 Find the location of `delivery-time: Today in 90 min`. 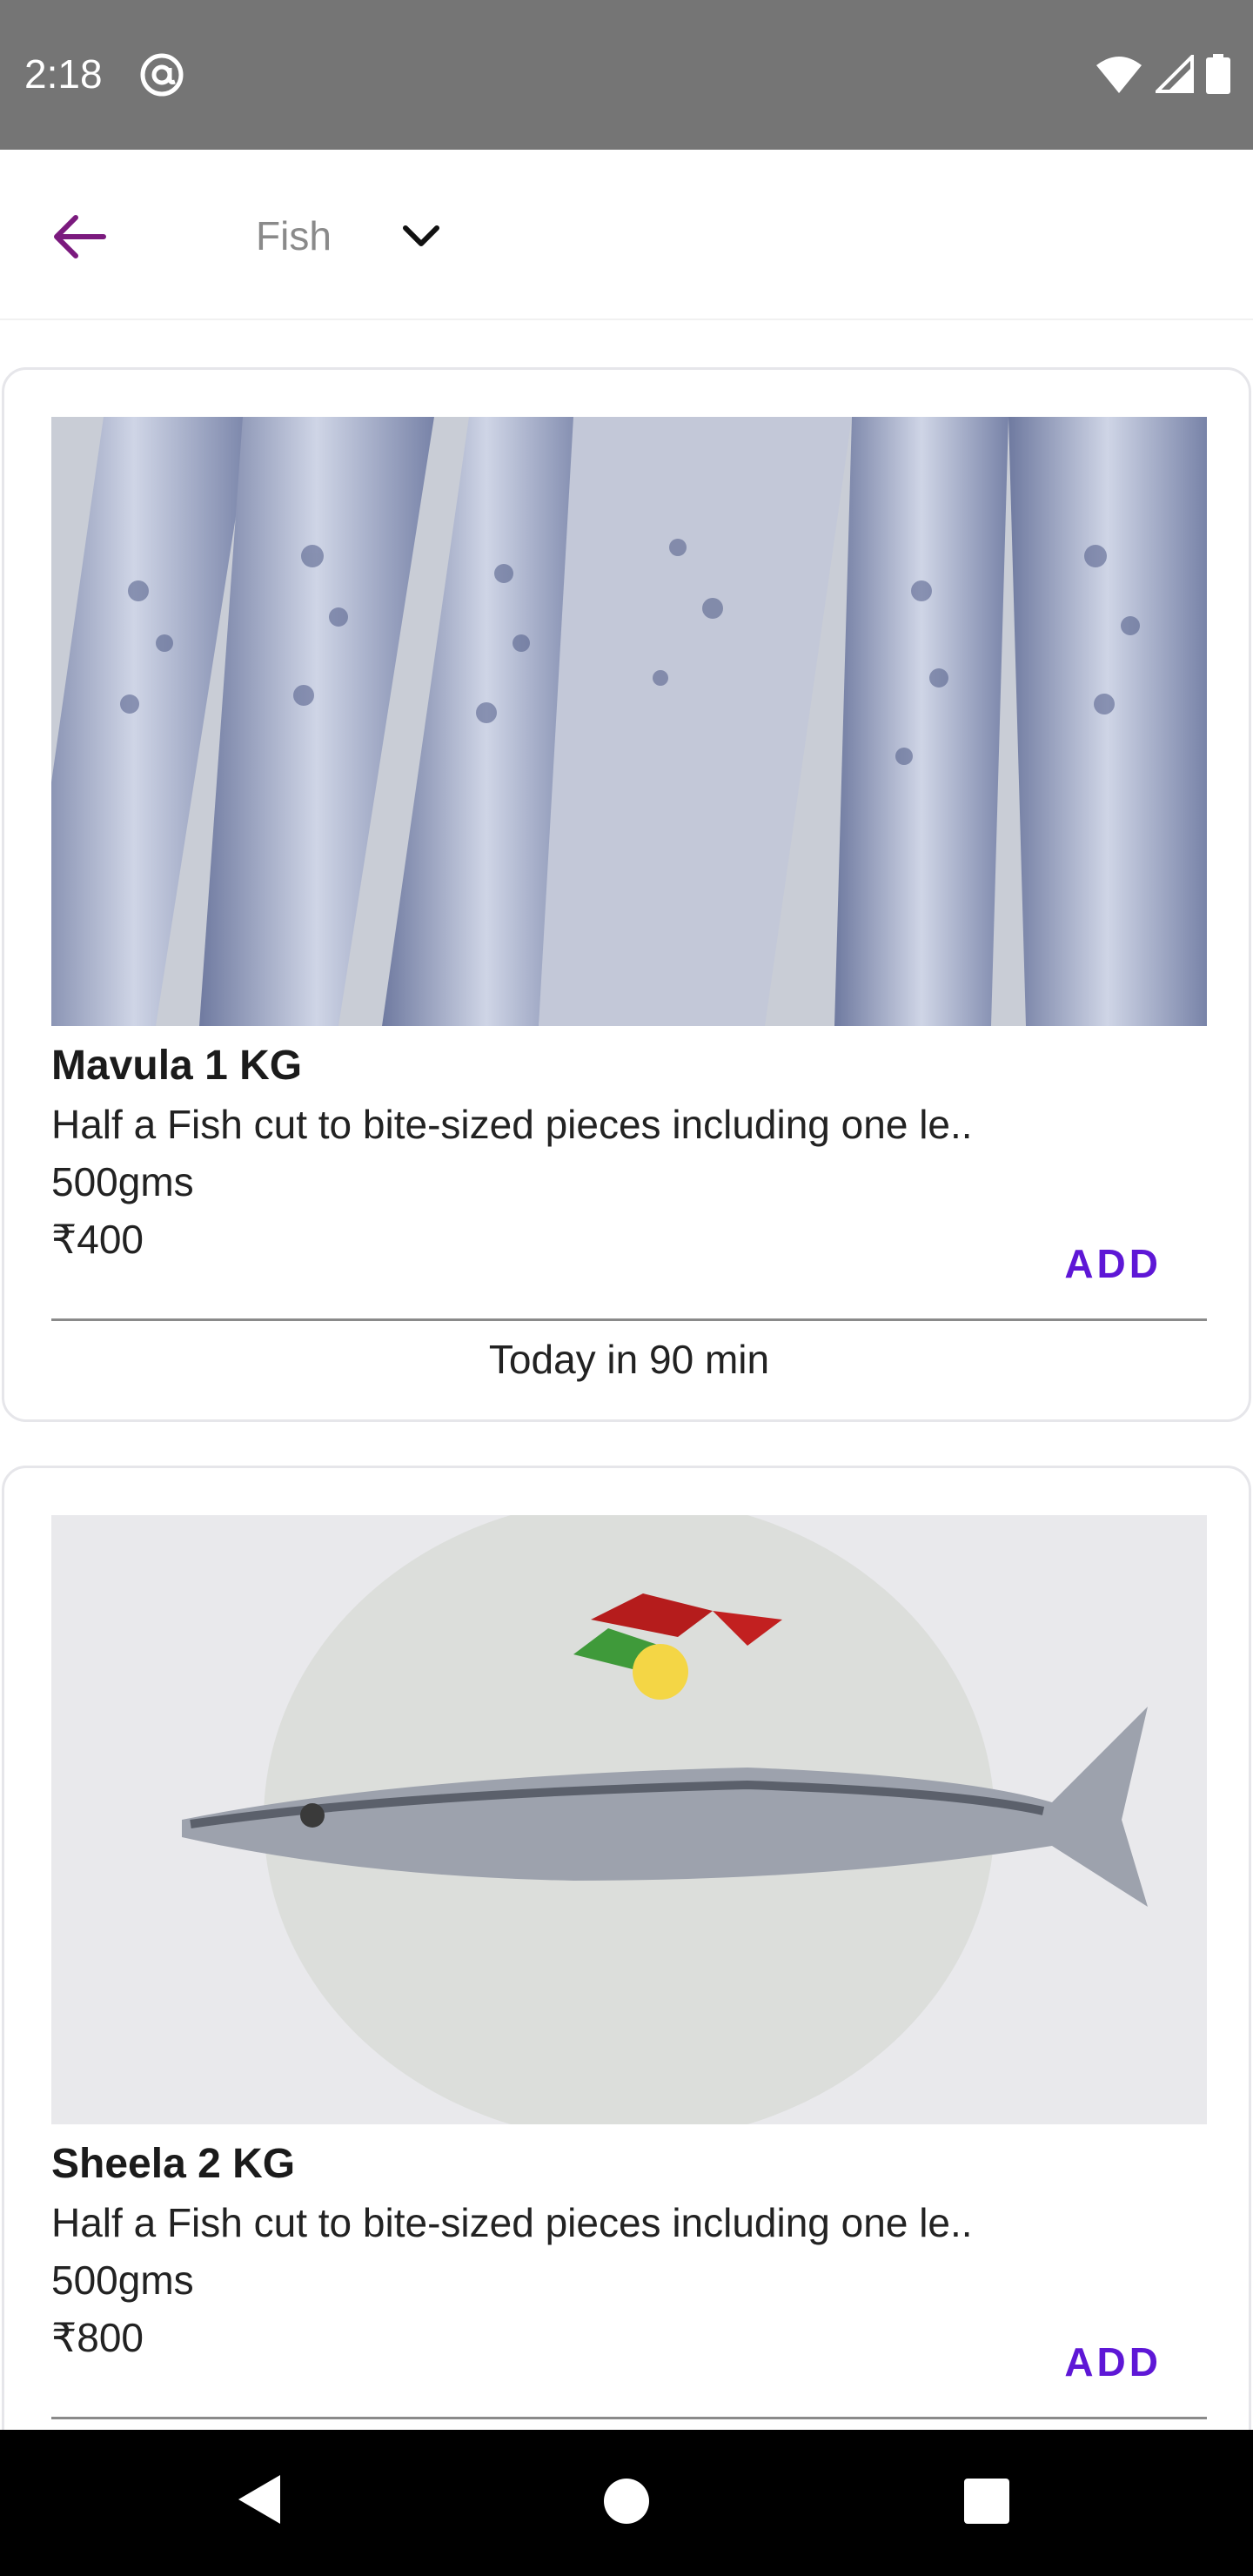

delivery-time: Today in 90 min is located at coordinates (629, 1359).